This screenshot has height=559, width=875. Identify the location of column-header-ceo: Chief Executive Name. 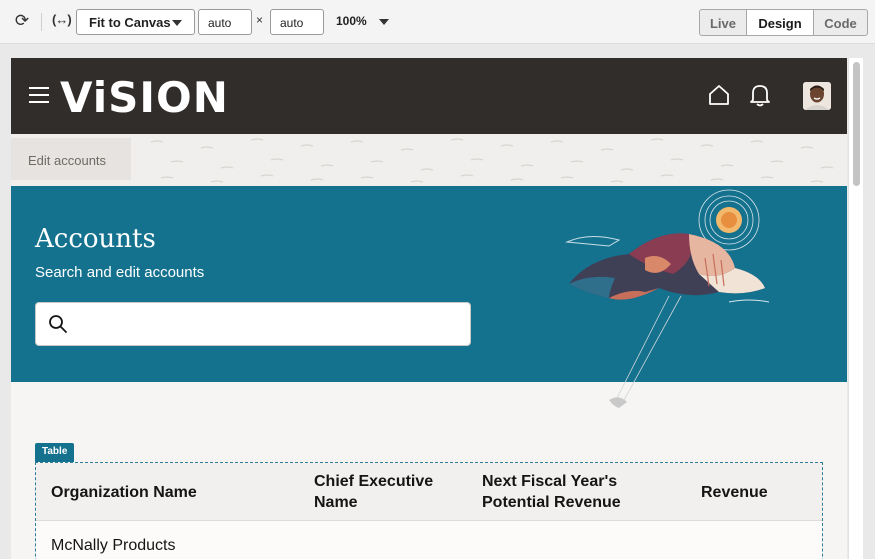
(384, 492).